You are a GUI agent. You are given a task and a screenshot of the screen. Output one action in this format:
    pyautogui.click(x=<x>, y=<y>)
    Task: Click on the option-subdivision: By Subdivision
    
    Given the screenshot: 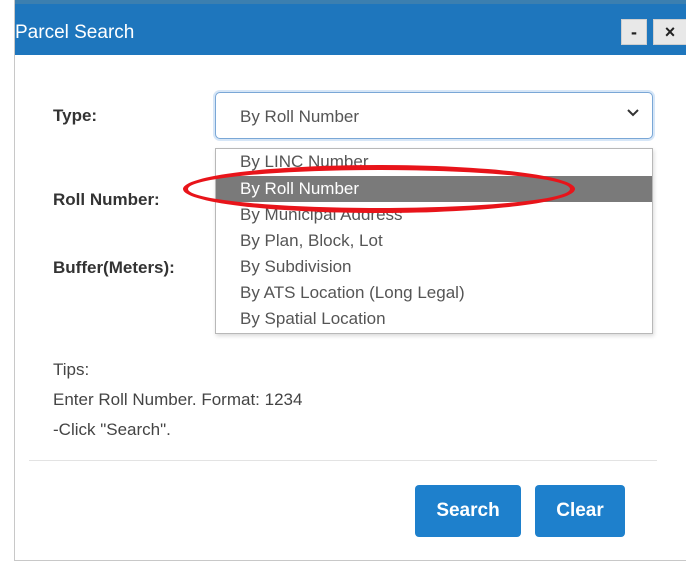 What is the action you would take?
    pyautogui.click(x=434, y=267)
    